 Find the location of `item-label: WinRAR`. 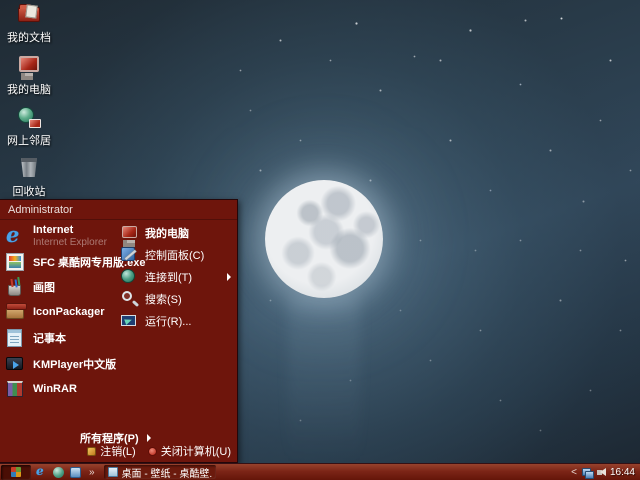

item-label: WinRAR is located at coordinates (55, 389).